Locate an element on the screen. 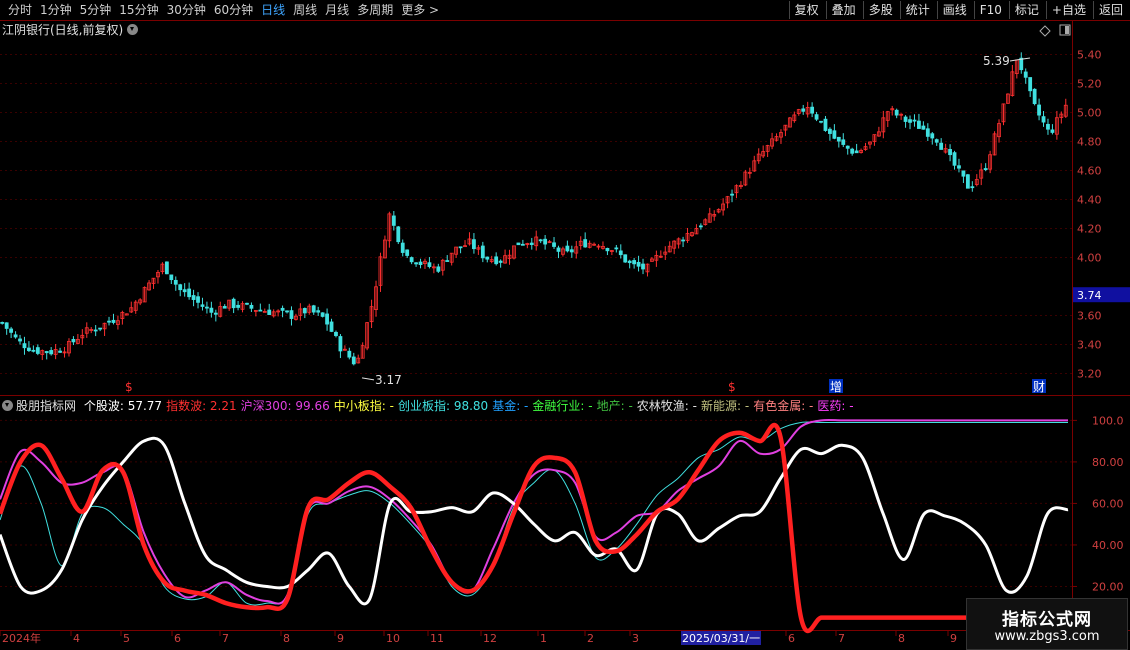 The height and width of the screenshot is (650, 1130). event-mark: 财 is located at coordinates (1039, 387).